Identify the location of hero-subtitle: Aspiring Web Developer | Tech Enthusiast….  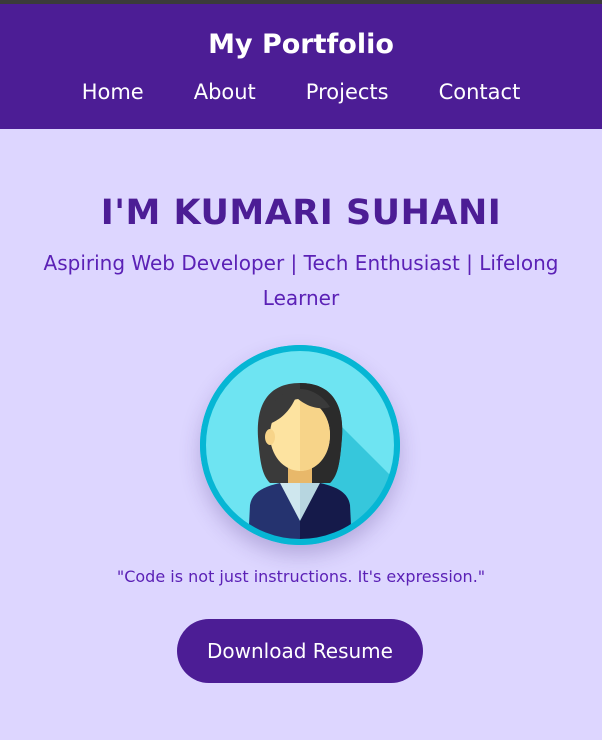
(301, 280).